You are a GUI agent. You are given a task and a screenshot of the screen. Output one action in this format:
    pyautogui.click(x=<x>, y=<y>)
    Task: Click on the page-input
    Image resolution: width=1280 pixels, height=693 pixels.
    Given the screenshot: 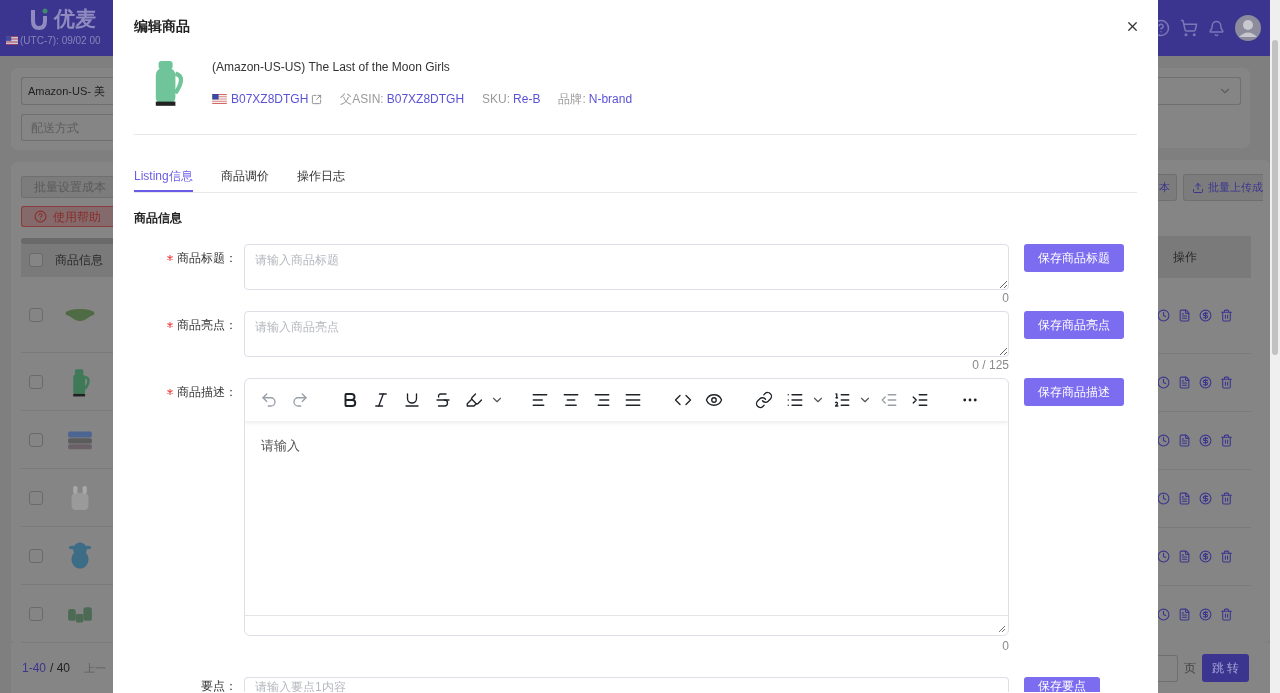 What is the action you would take?
    pyautogui.click(x=1168, y=668)
    